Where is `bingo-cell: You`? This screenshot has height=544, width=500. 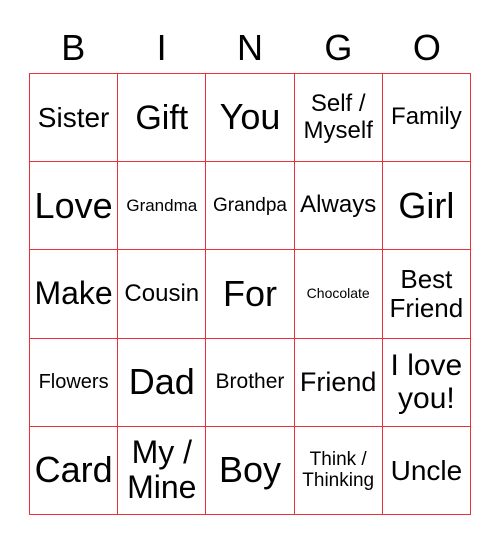 bingo-cell: You is located at coordinates (250, 118).